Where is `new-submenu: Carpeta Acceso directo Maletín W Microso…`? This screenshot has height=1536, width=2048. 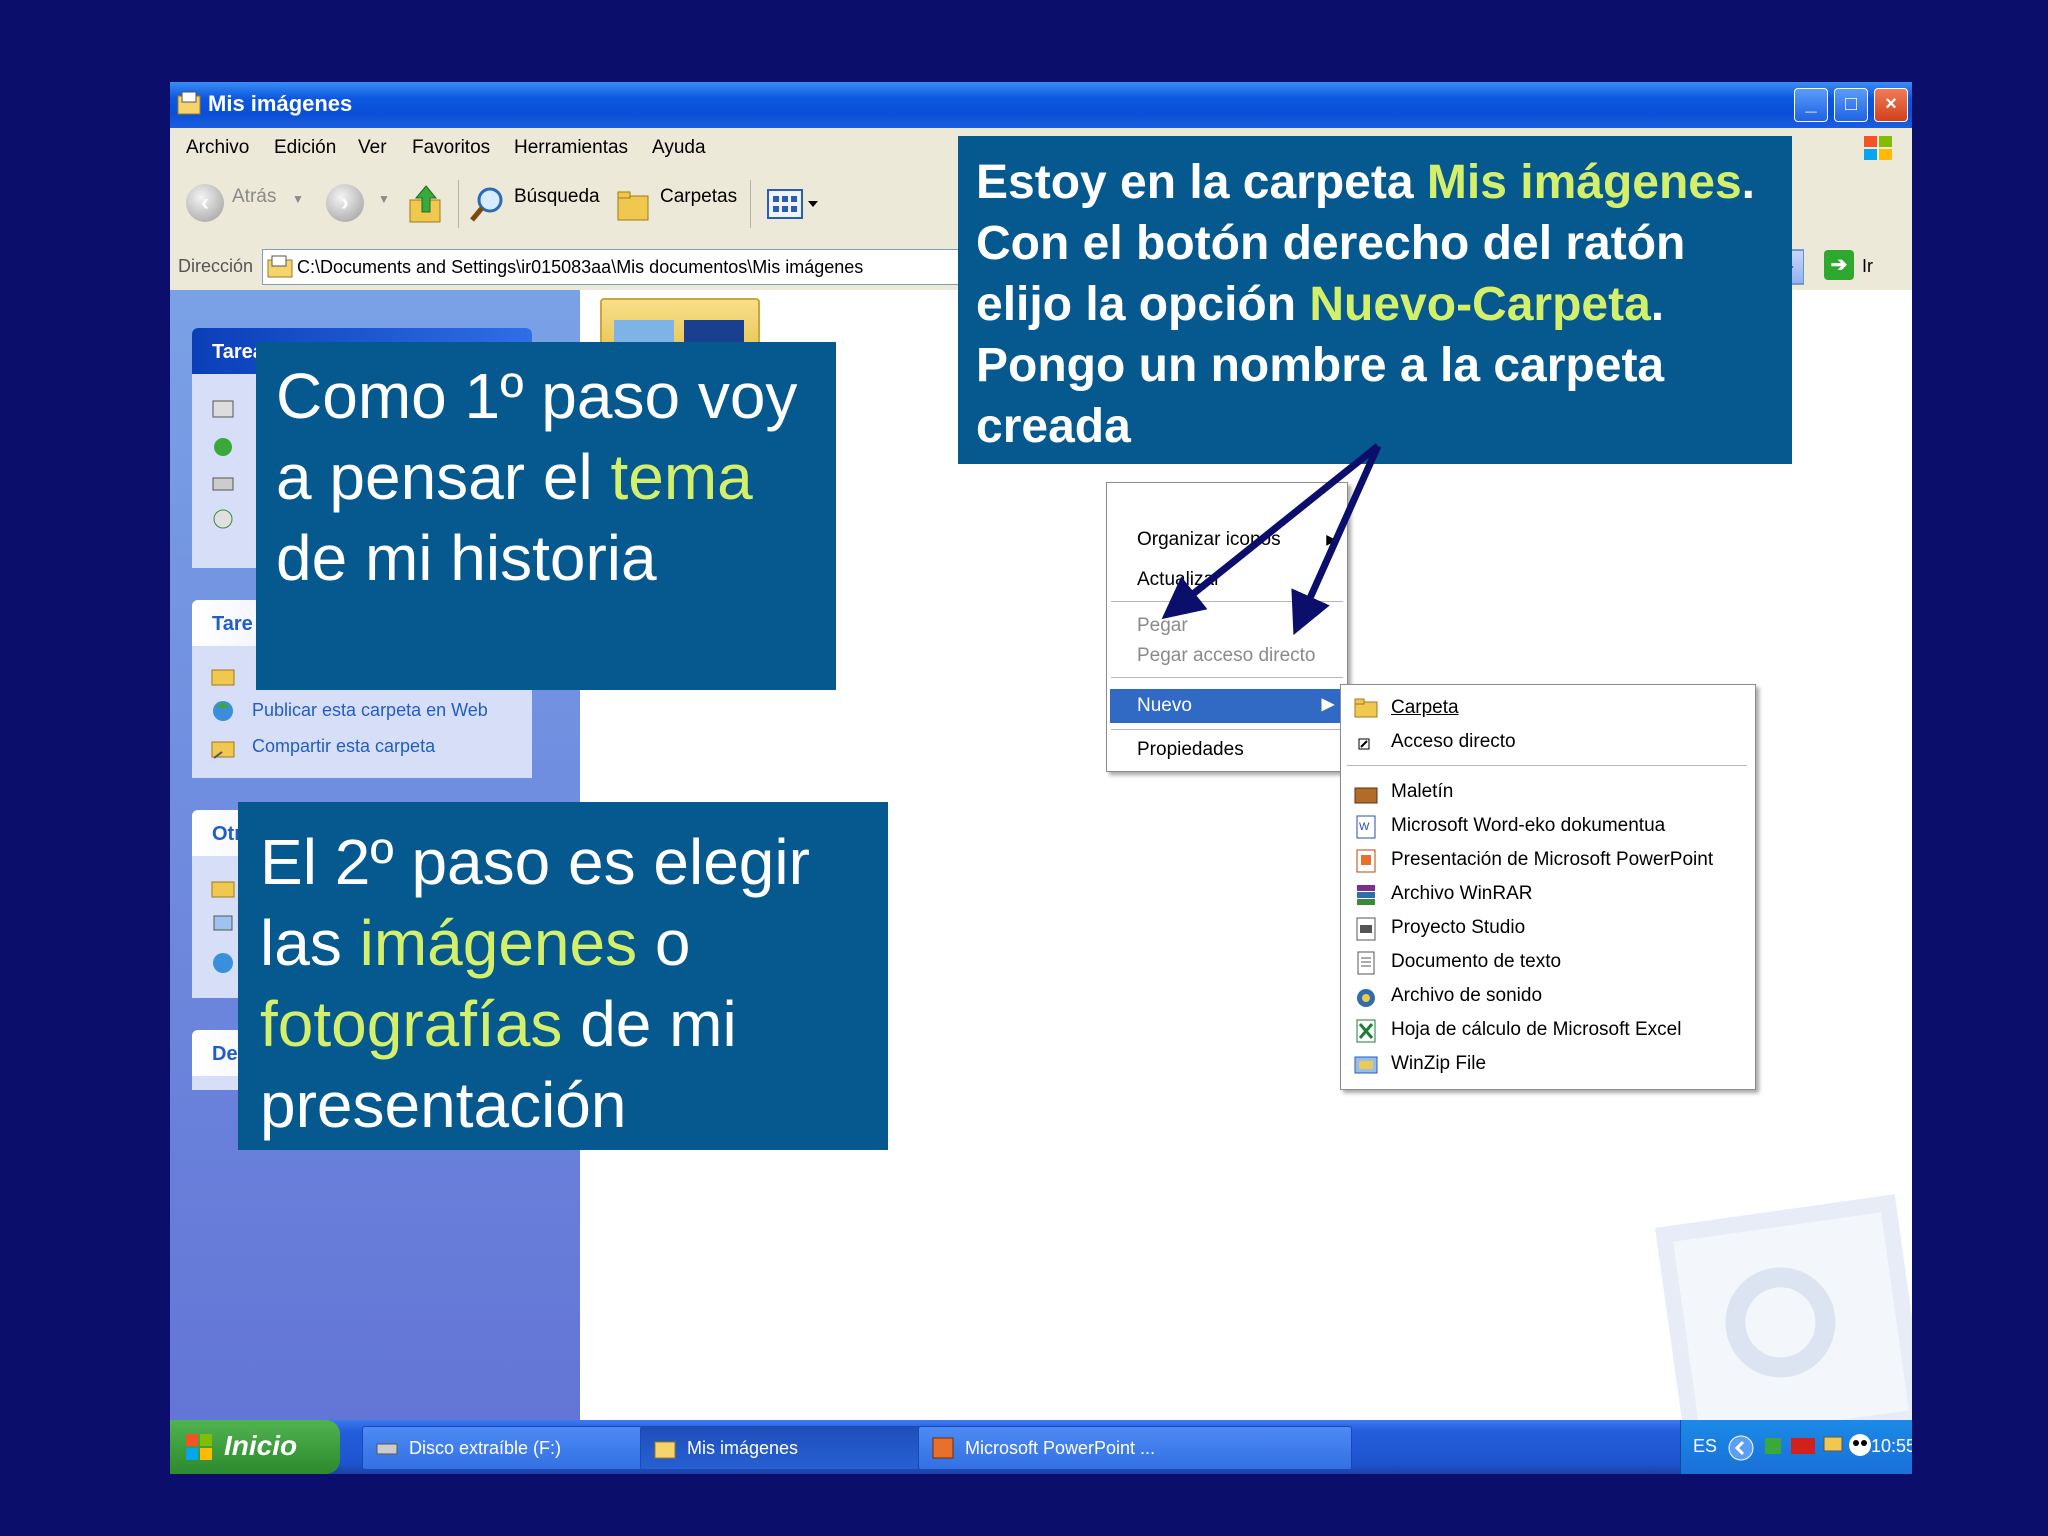 new-submenu: Carpeta Acceso directo Maletín W Microso… is located at coordinates (1548, 887).